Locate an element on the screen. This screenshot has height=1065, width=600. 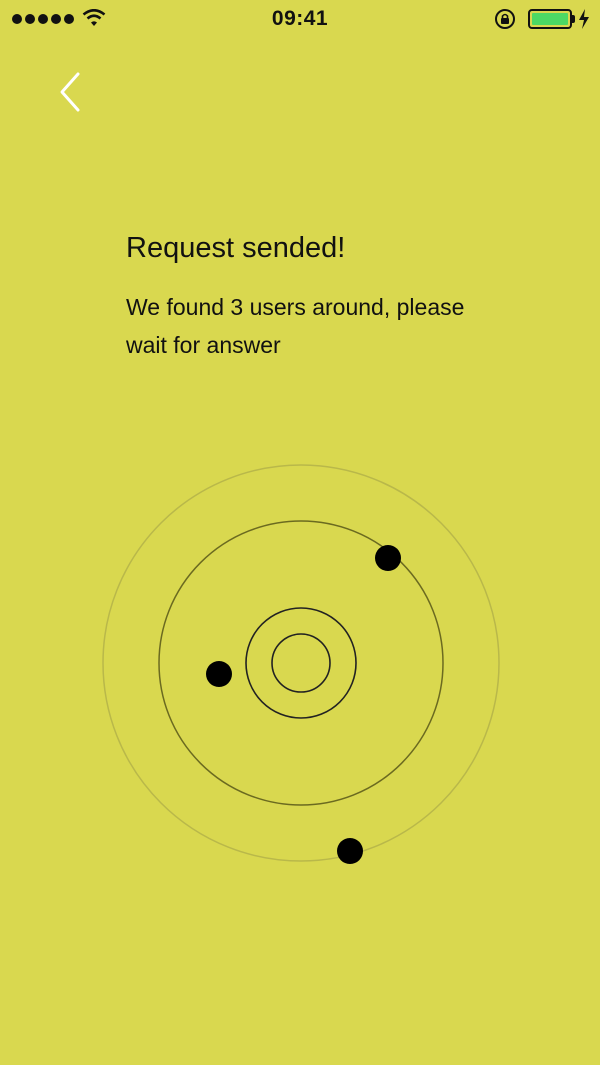
back-button is located at coordinates (72, 92).